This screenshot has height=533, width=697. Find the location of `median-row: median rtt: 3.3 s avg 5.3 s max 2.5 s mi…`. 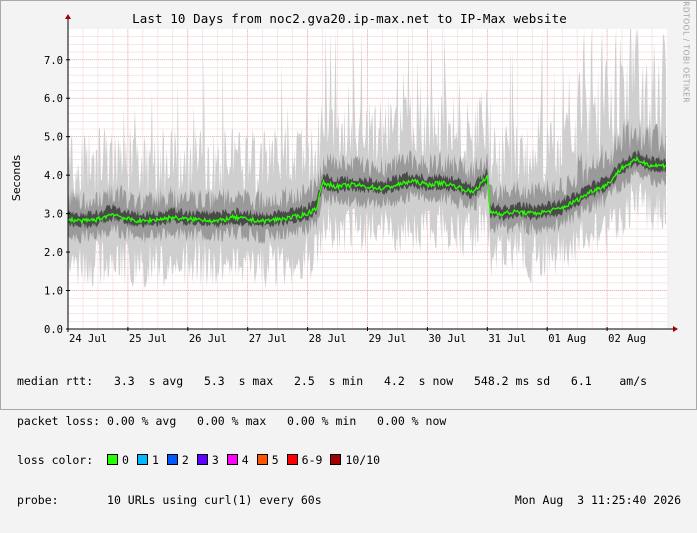

median-row: median rtt: 3.3 s avg 5.3 s max 2.5 s mi… is located at coordinates (353, 382).